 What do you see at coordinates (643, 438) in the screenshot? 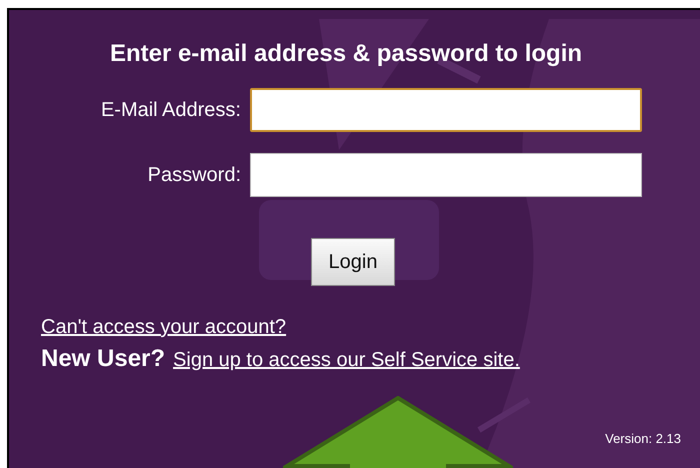
I see `version-text: Version: 2.13` at bounding box center [643, 438].